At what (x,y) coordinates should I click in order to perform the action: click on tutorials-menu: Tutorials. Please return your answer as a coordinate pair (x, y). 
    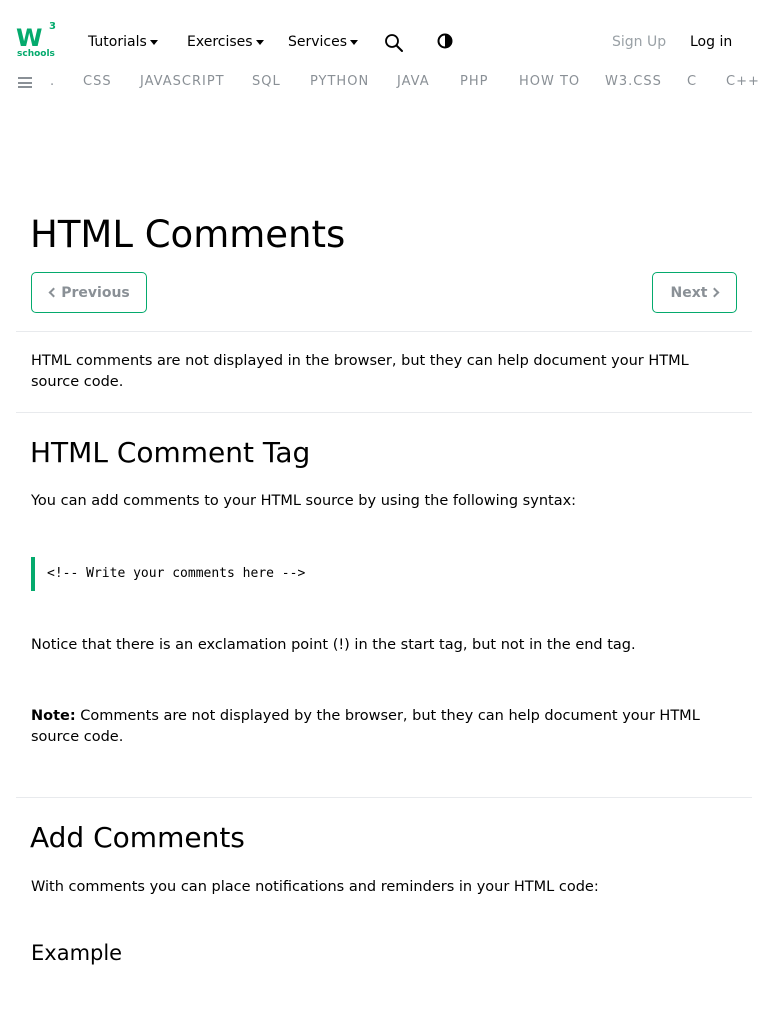
    Looking at the image, I should click on (123, 42).